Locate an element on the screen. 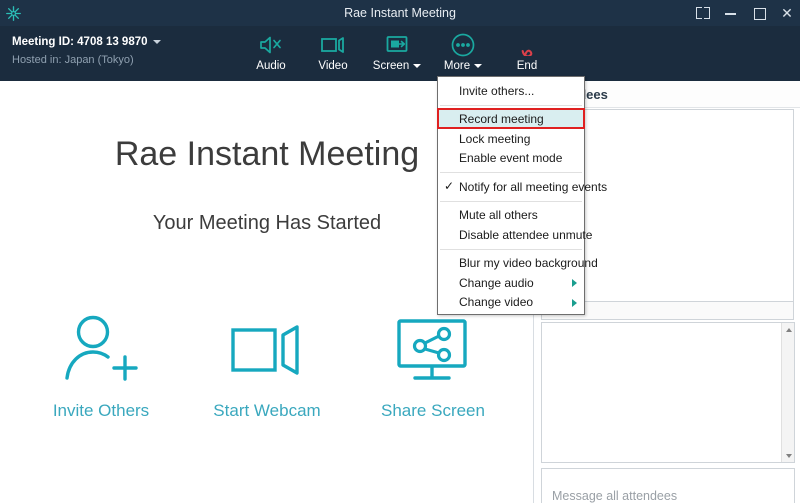 The width and height of the screenshot is (800, 503). hangup-phone-icon is located at coordinates (527, 45).